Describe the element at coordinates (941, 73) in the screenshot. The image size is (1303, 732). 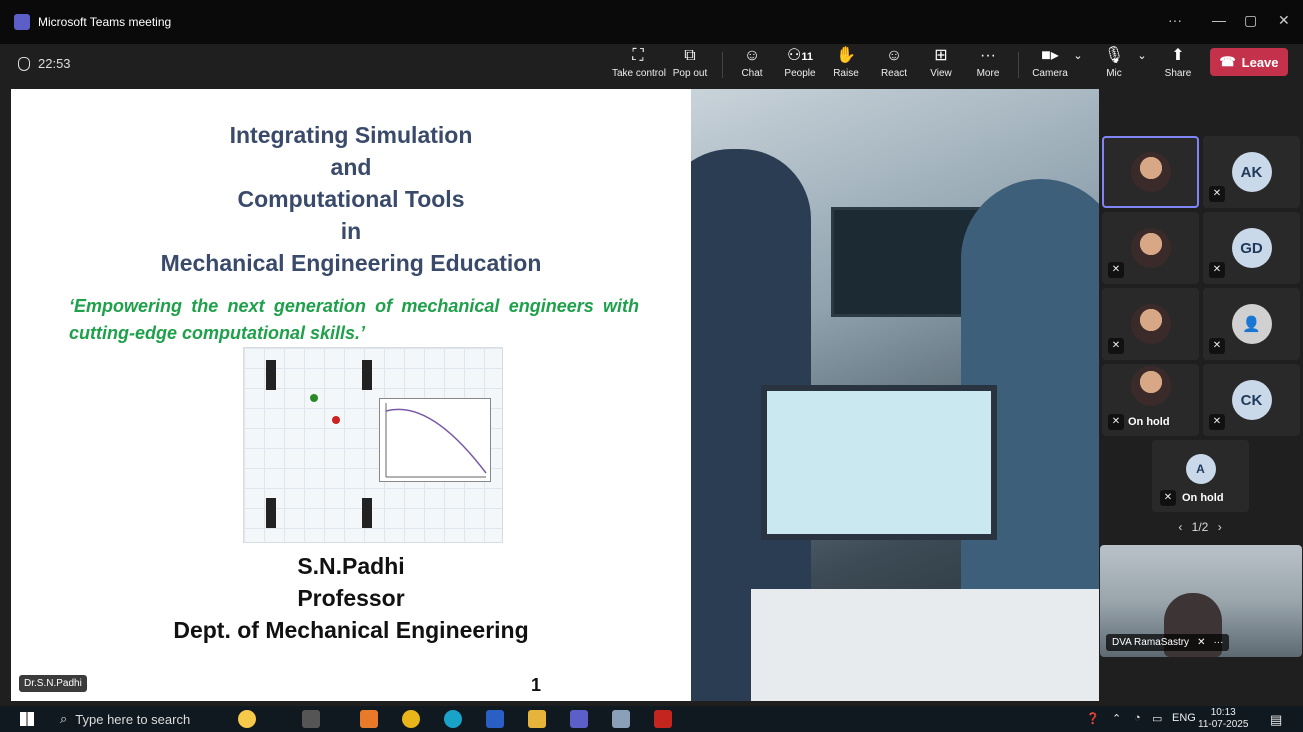
I see `view-label: View` at that location.